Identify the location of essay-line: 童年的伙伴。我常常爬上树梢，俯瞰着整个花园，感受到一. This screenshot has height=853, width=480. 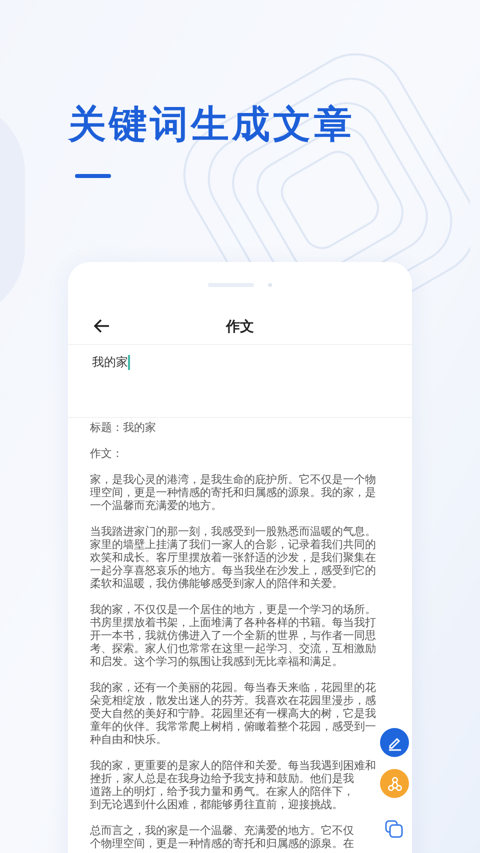
(233, 727).